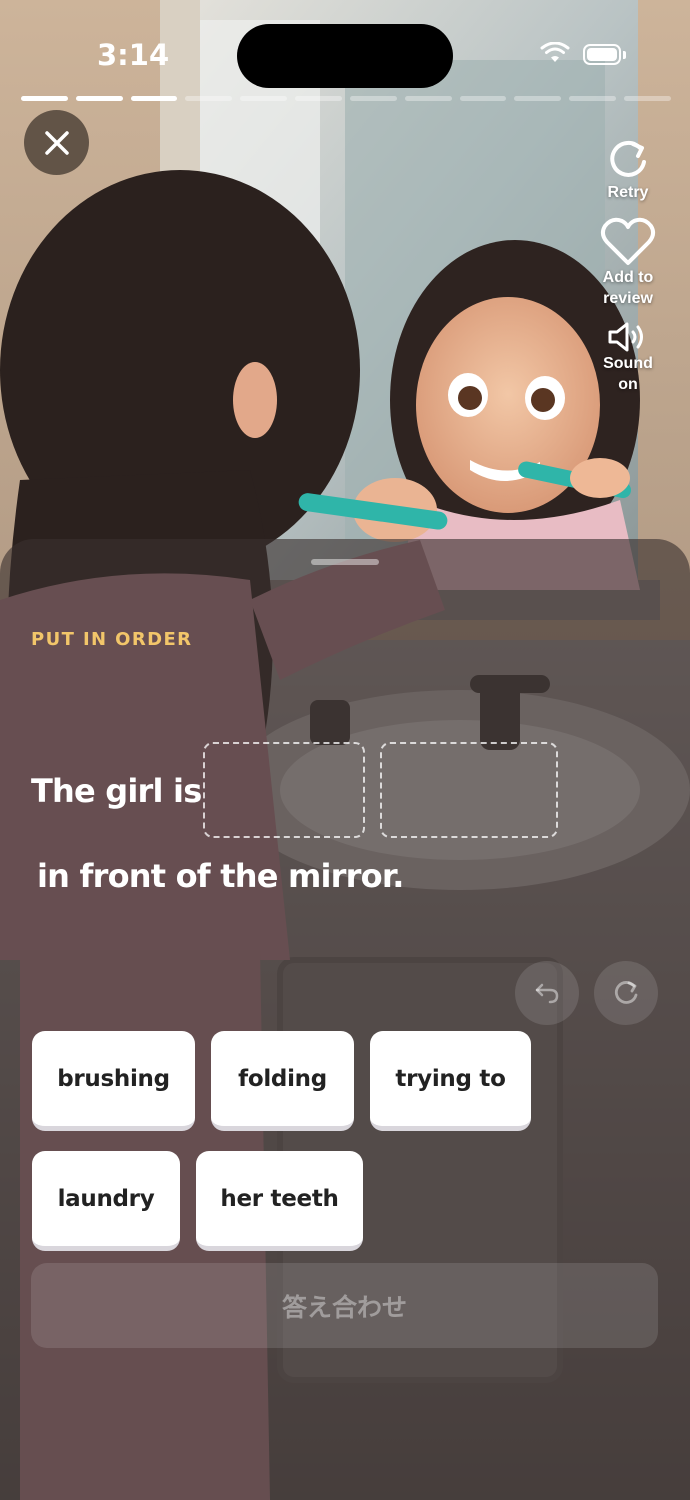 The image size is (690, 1500). What do you see at coordinates (106, 1201) in the screenshot?
I see `word-chip-laundry: laundry` at bounding box center [106, 1201].